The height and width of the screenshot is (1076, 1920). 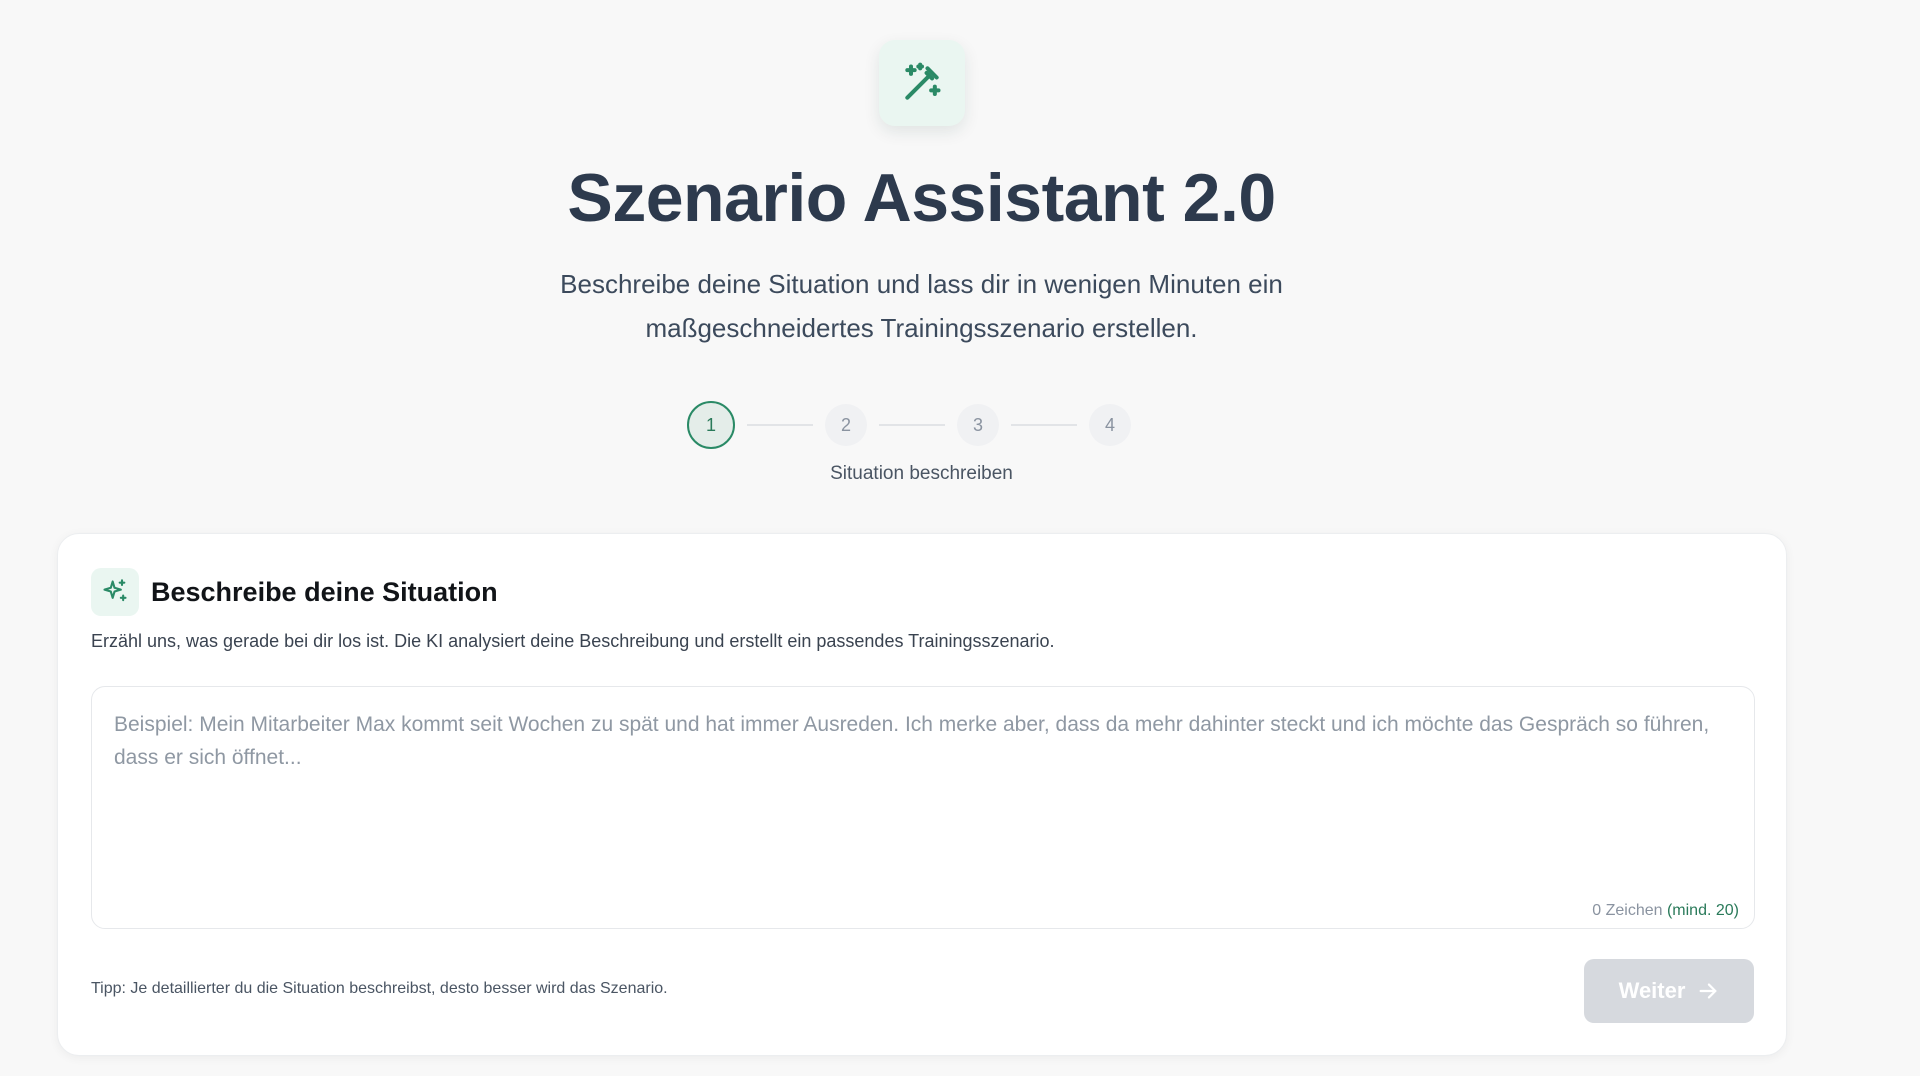 I want to click on char-count-value: 0 Zeichen, so click(x=1627, y=910).